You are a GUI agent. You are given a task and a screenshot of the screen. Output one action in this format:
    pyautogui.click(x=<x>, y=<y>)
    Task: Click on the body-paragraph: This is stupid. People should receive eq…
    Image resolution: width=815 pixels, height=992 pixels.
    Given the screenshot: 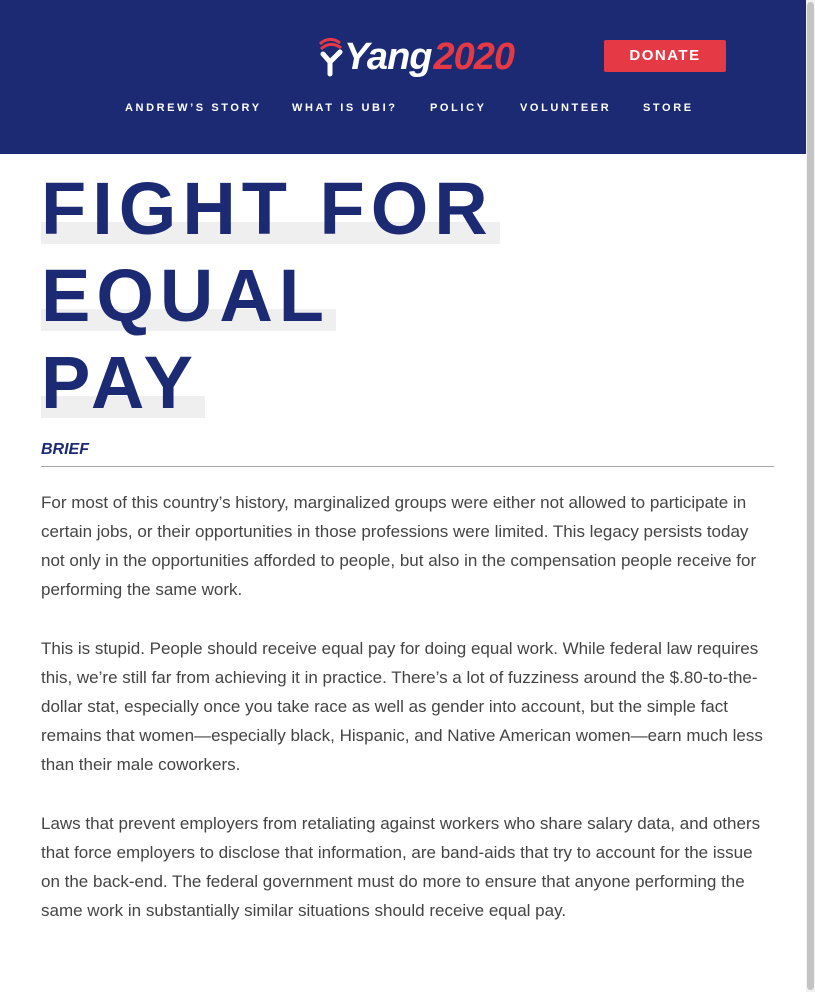 What is the action you would take?
    pyautogui.click(x=402, y=706)
    